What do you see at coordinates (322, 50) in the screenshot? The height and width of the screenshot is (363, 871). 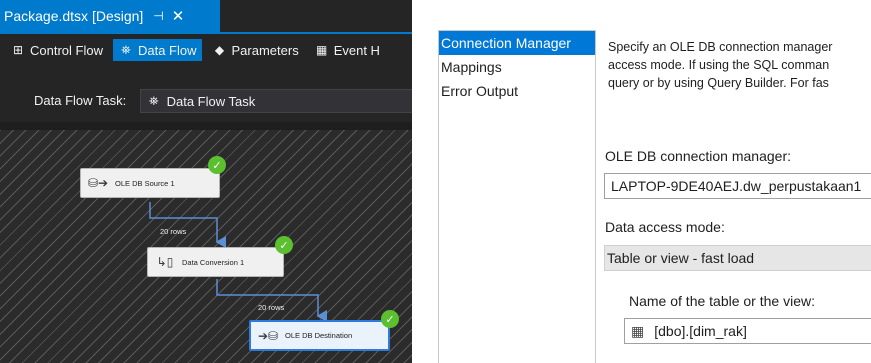 I see `event-handlers-icon: ▦` at bounding box center [322, 50].